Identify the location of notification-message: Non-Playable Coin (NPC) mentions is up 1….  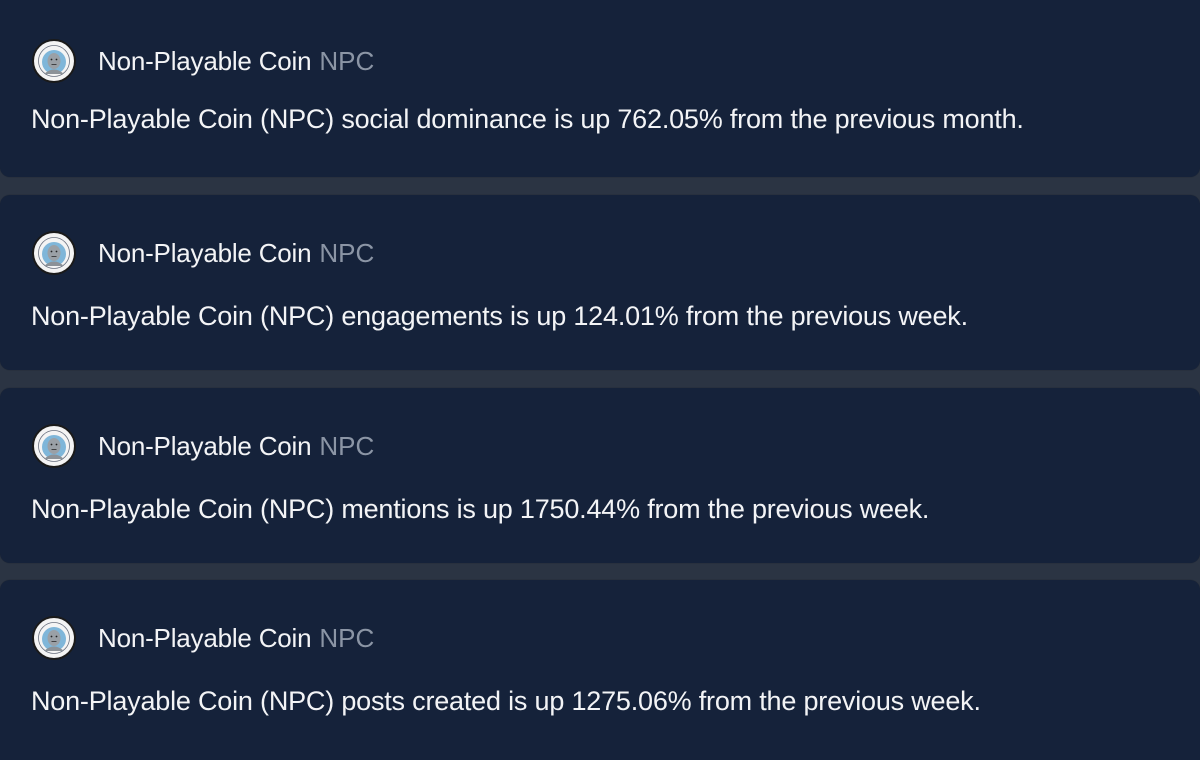
(480, 509).